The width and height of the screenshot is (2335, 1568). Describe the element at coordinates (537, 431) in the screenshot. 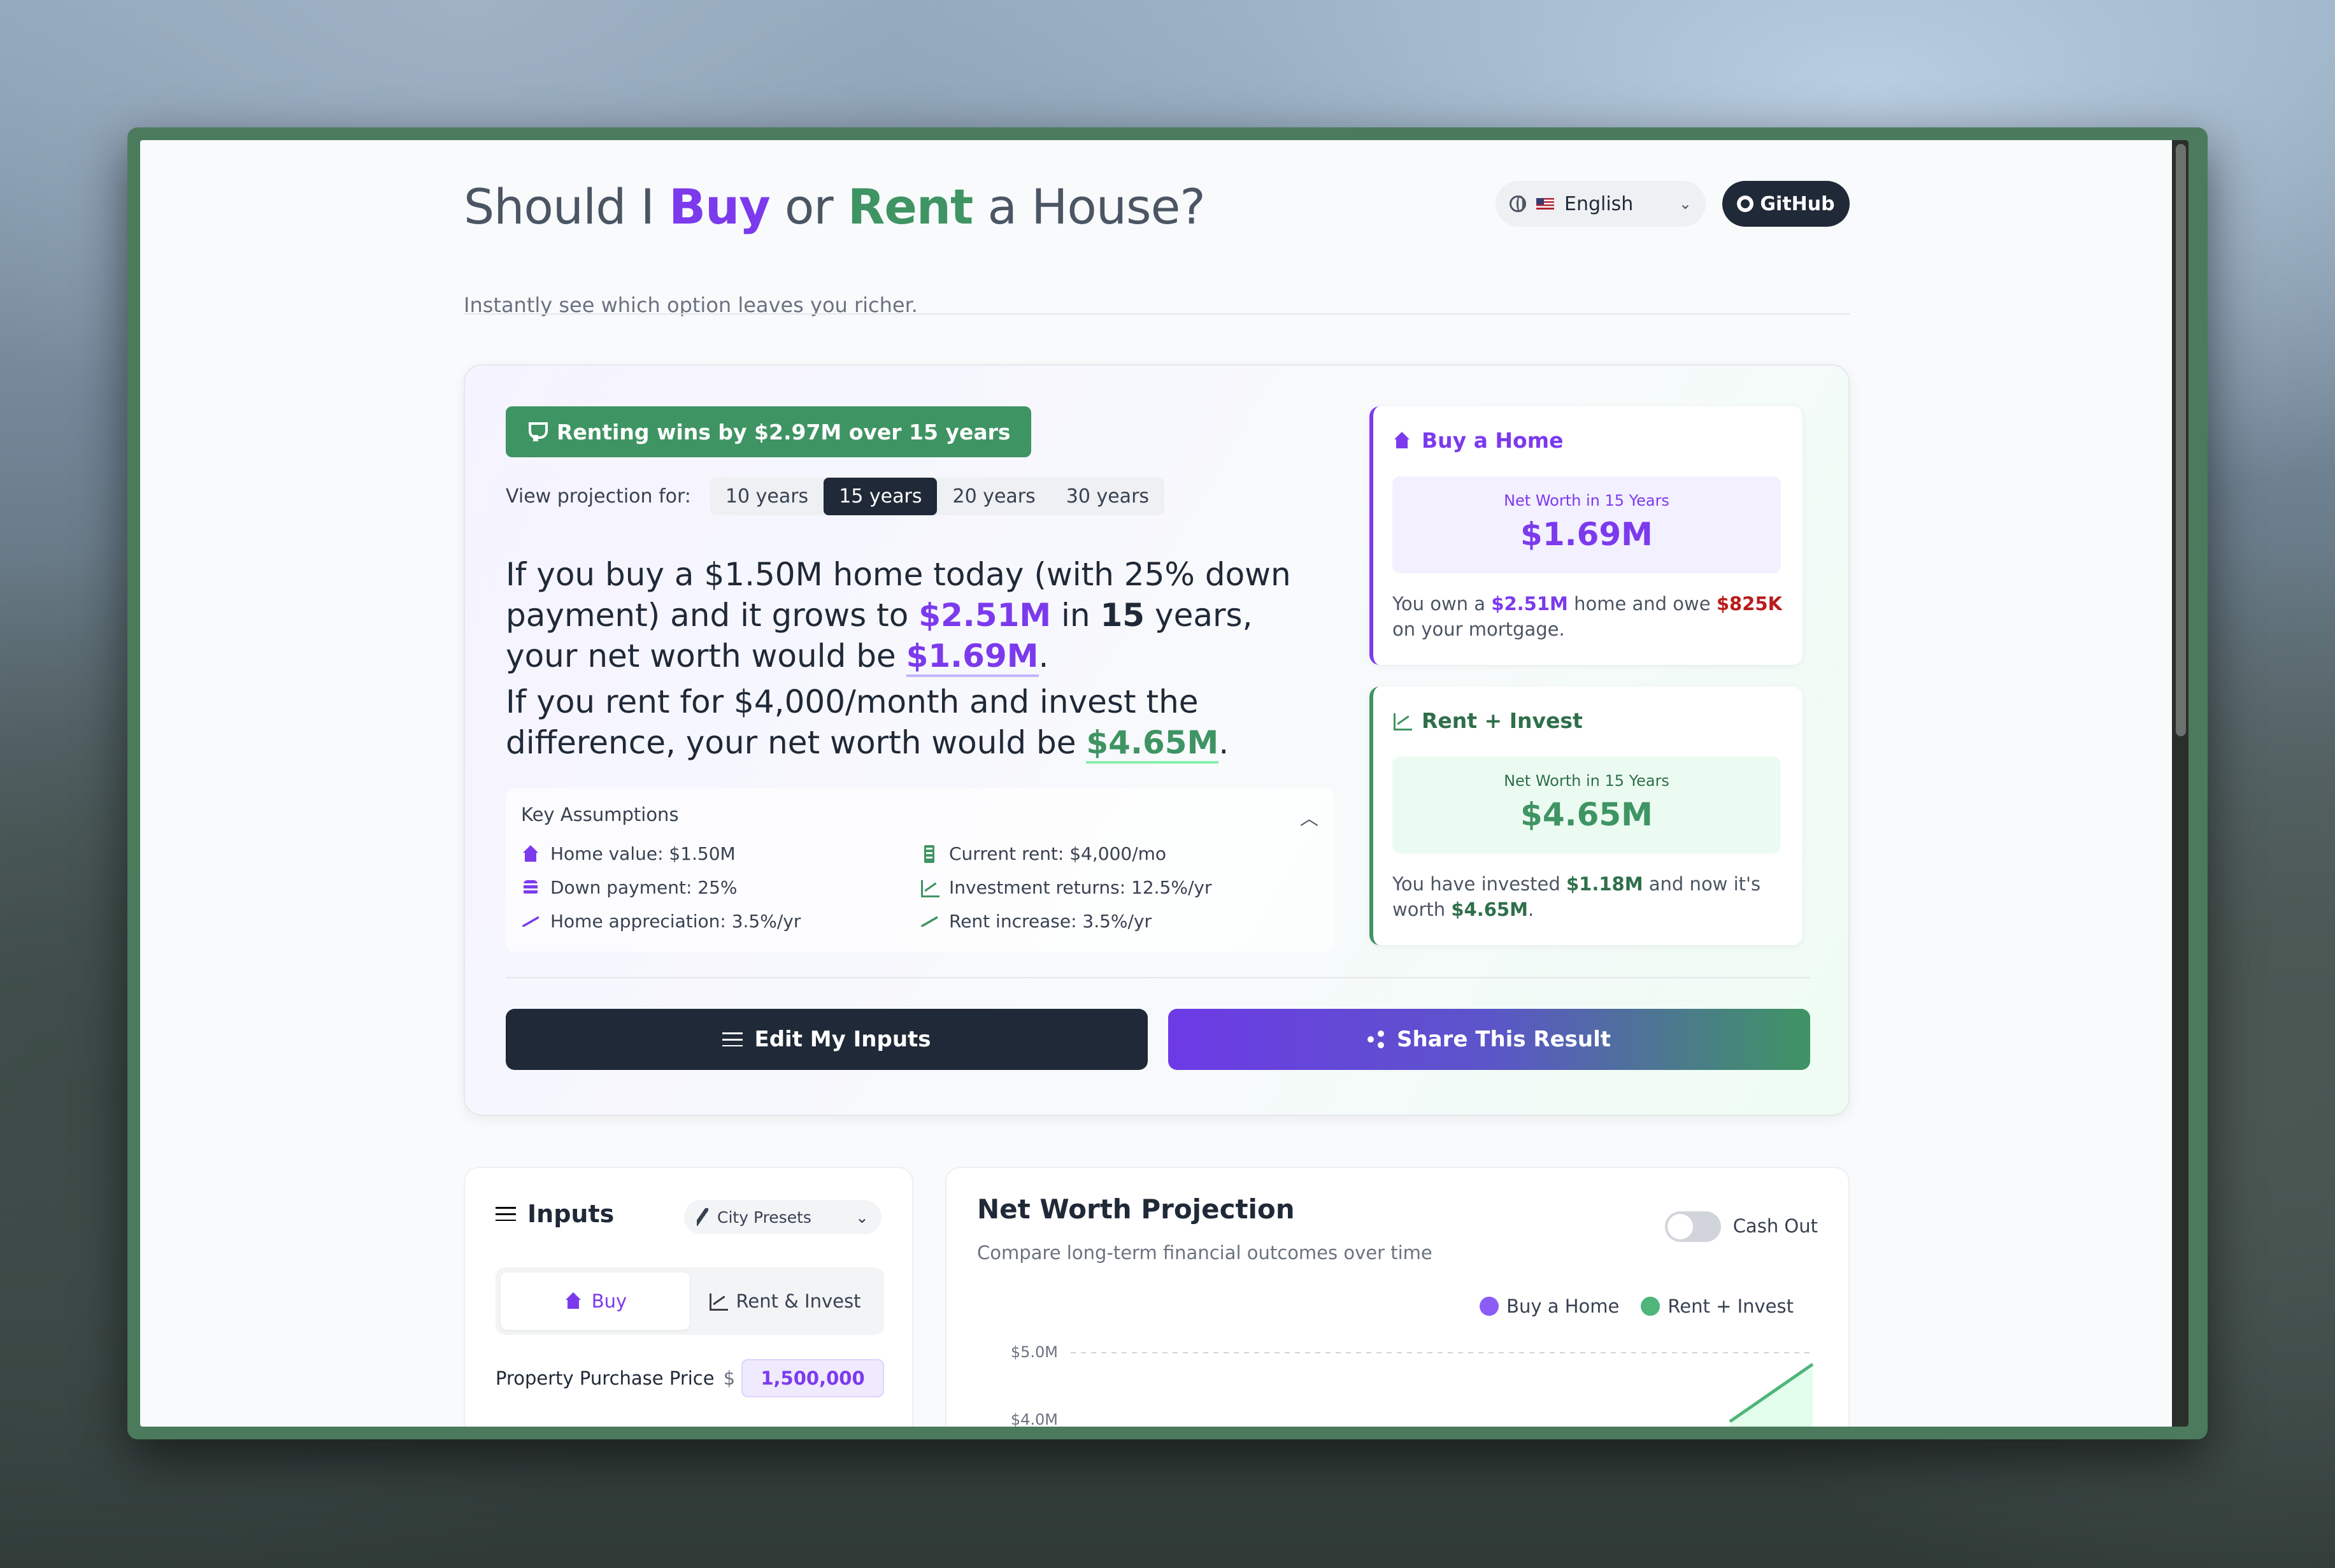

I see `trophy-icon` at that location.